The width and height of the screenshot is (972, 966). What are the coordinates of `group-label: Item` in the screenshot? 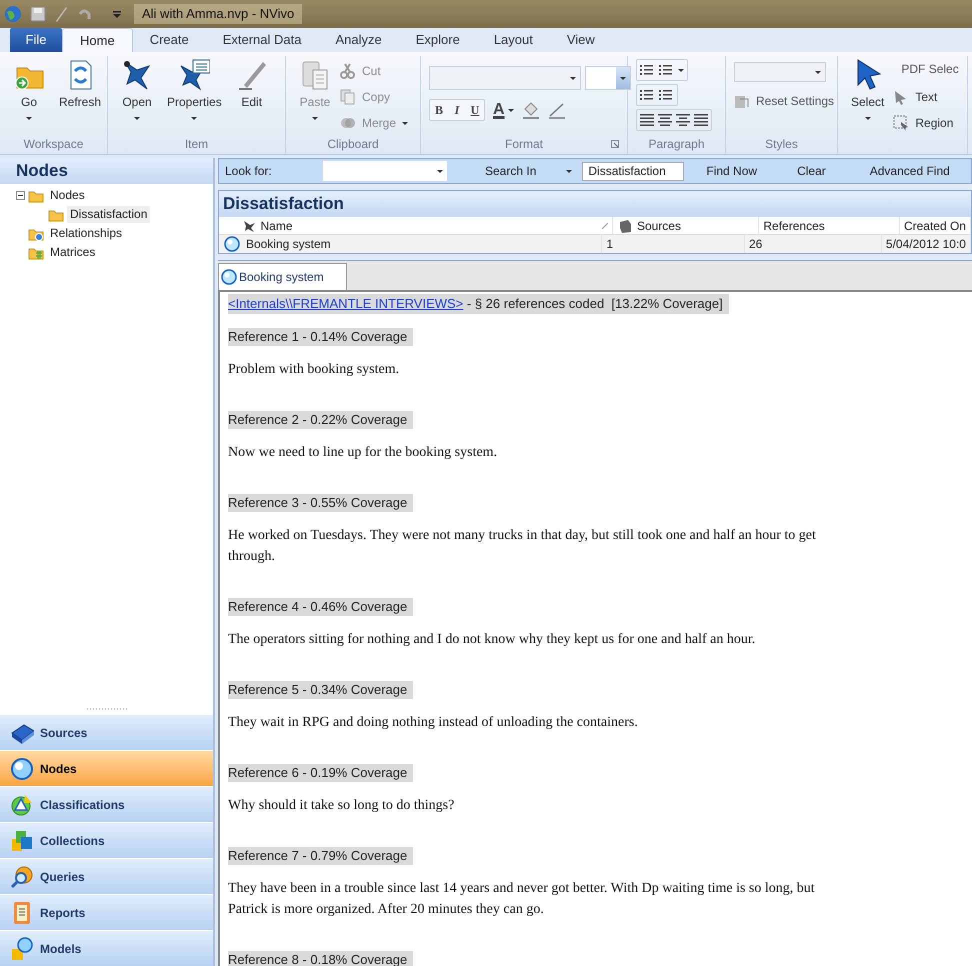 It's located at (196, 144).